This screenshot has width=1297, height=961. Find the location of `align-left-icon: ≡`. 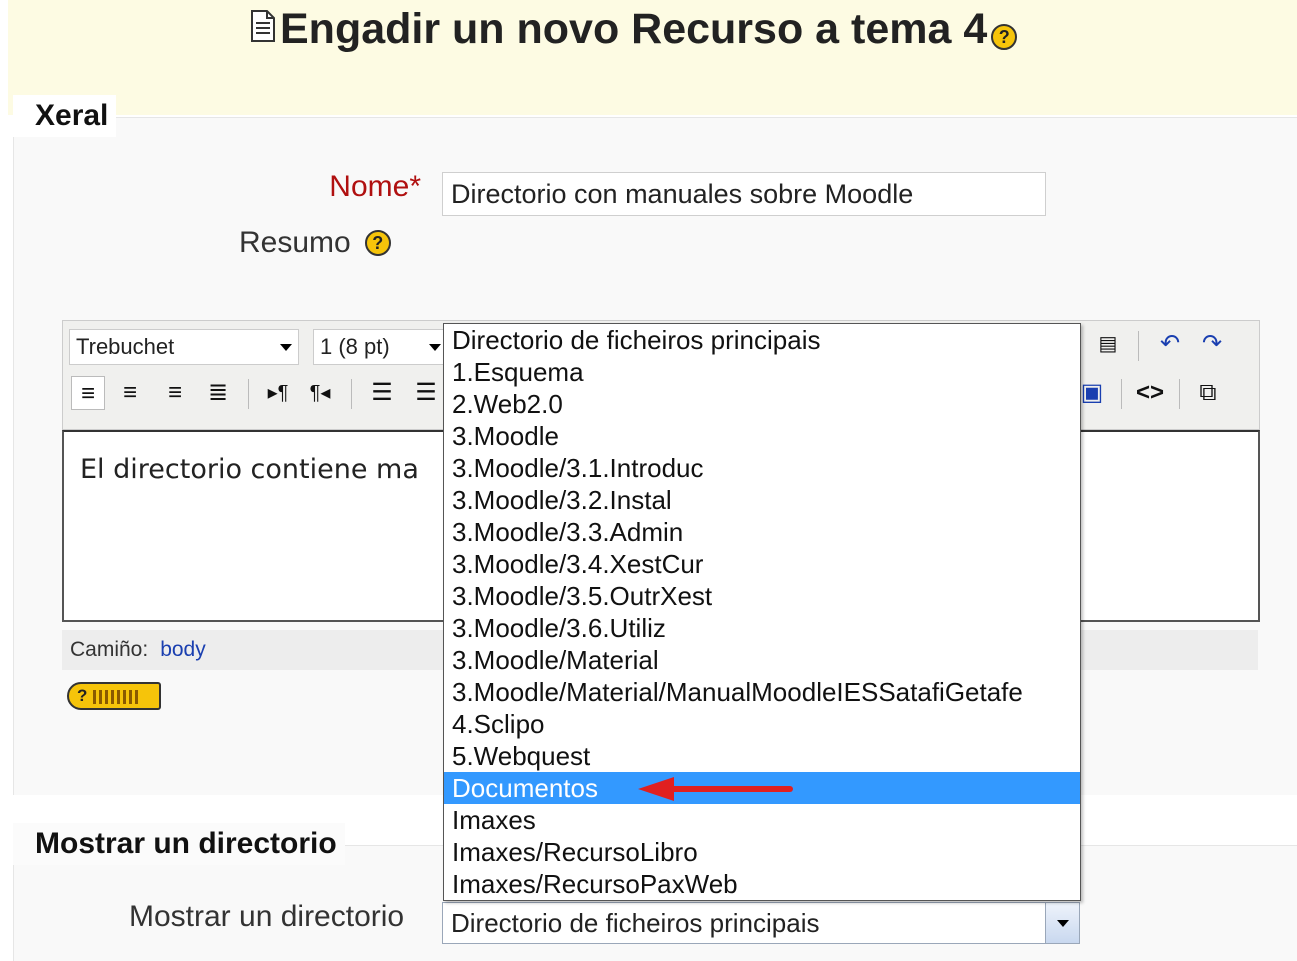

align-left-icon: ≡ is located at coordinates (88, 393).